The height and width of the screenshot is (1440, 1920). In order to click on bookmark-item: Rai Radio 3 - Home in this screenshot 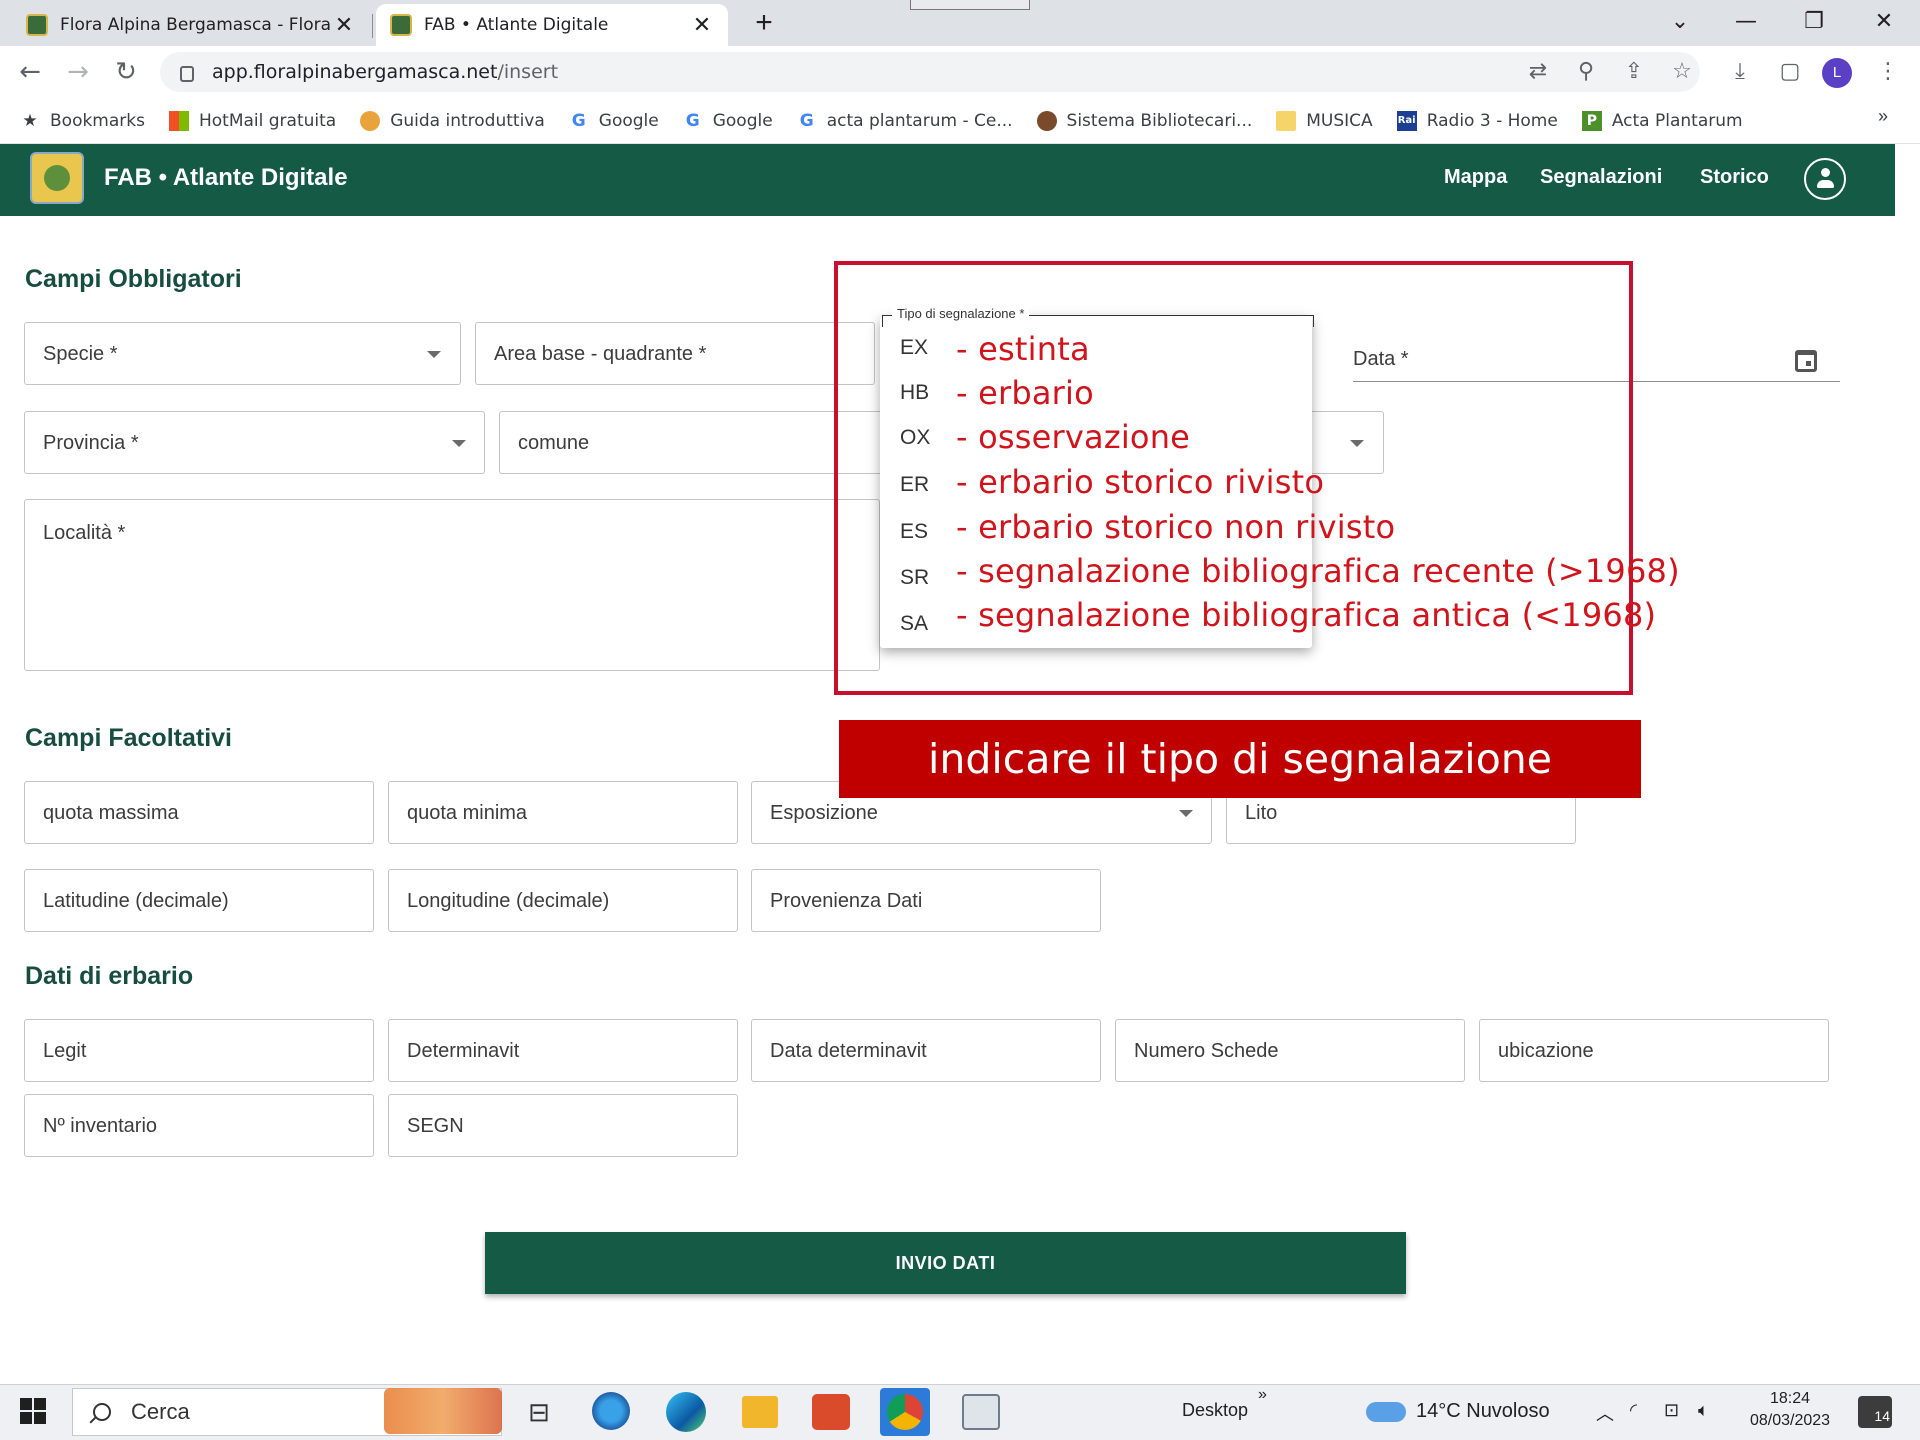, I will do `click(1477, 120)`.